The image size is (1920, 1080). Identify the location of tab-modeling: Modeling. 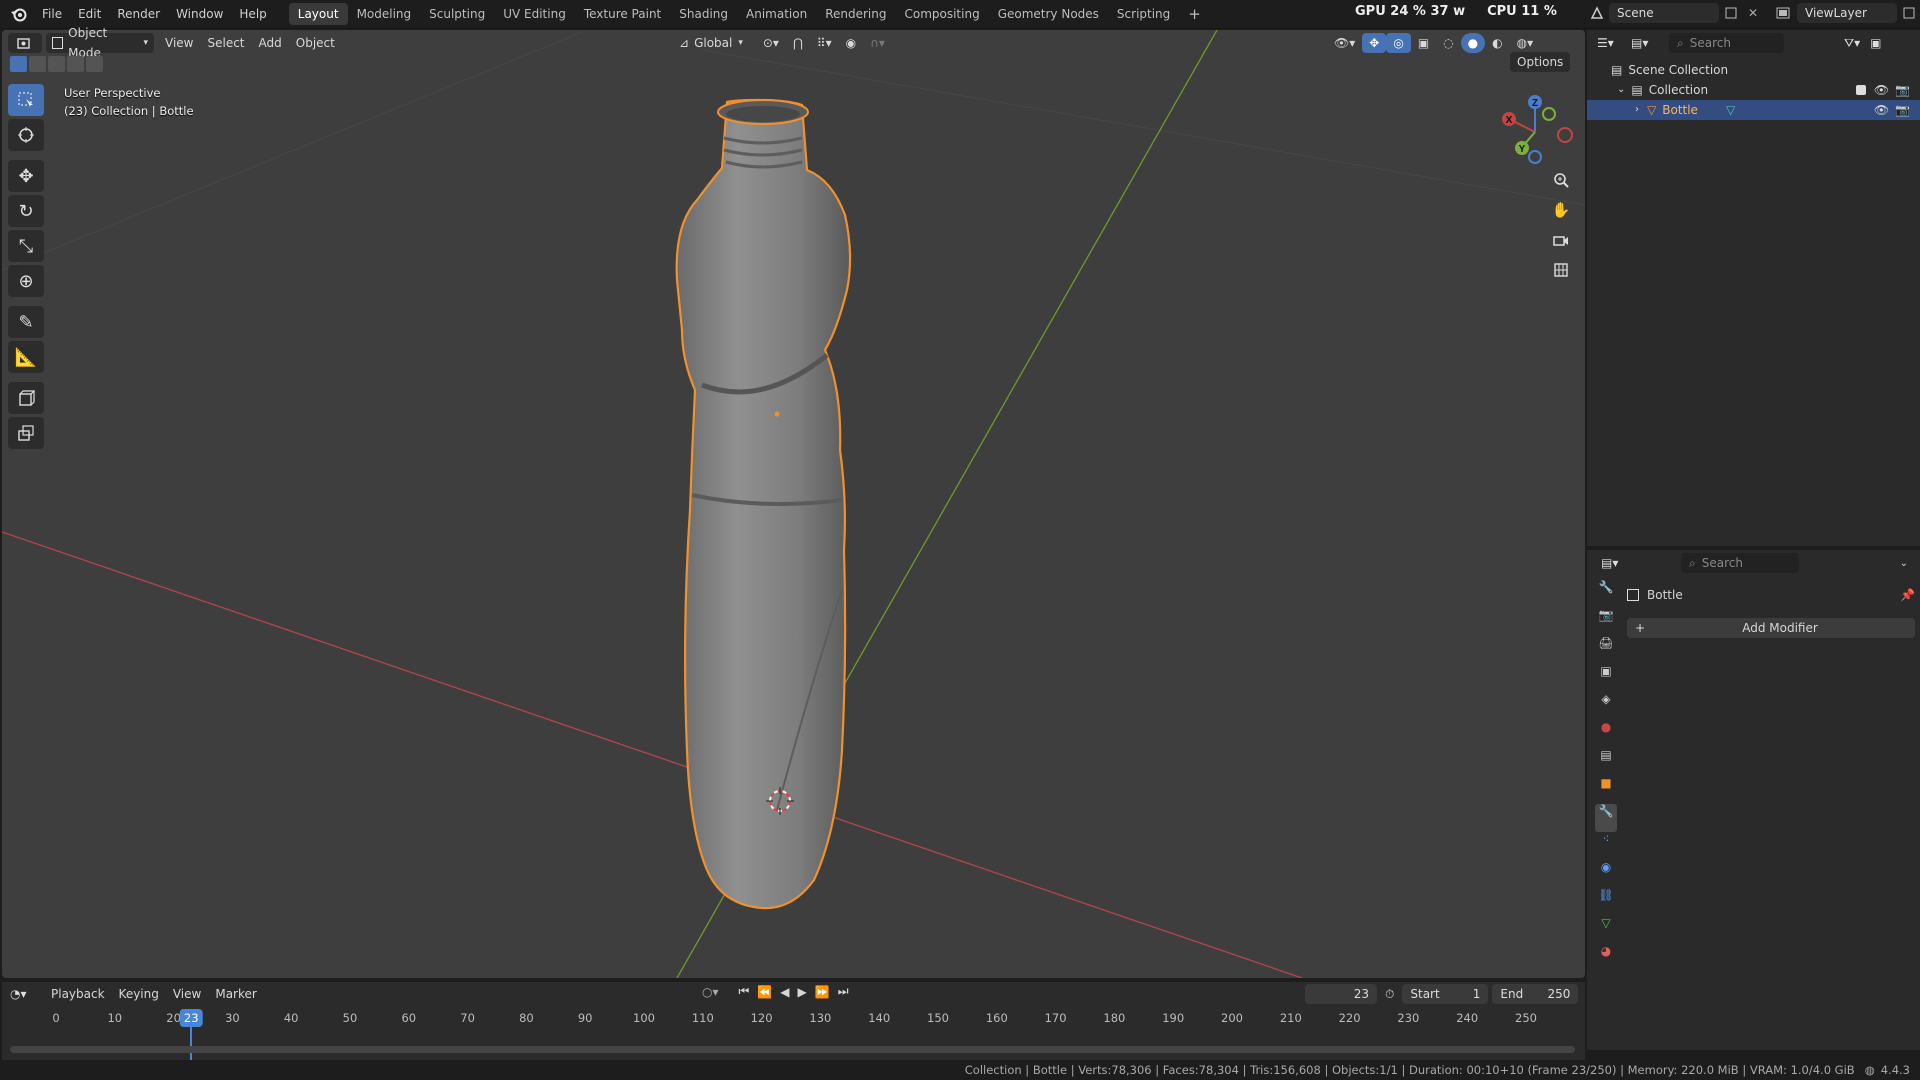
(384, 14).